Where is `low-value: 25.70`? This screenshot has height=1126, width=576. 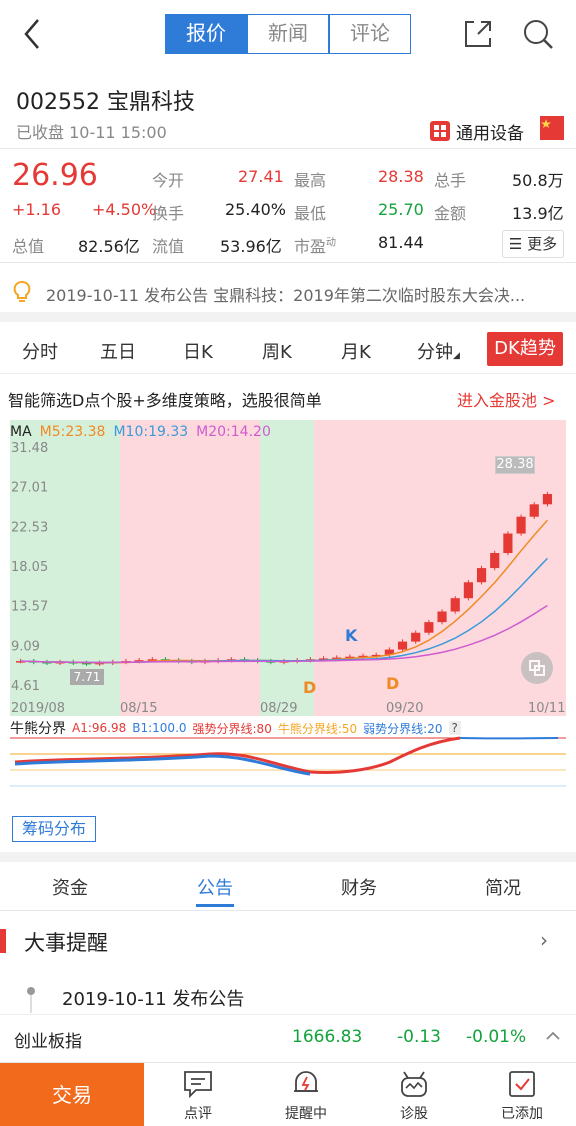 low-value: 25.70 is located at coordinates (401, 209).